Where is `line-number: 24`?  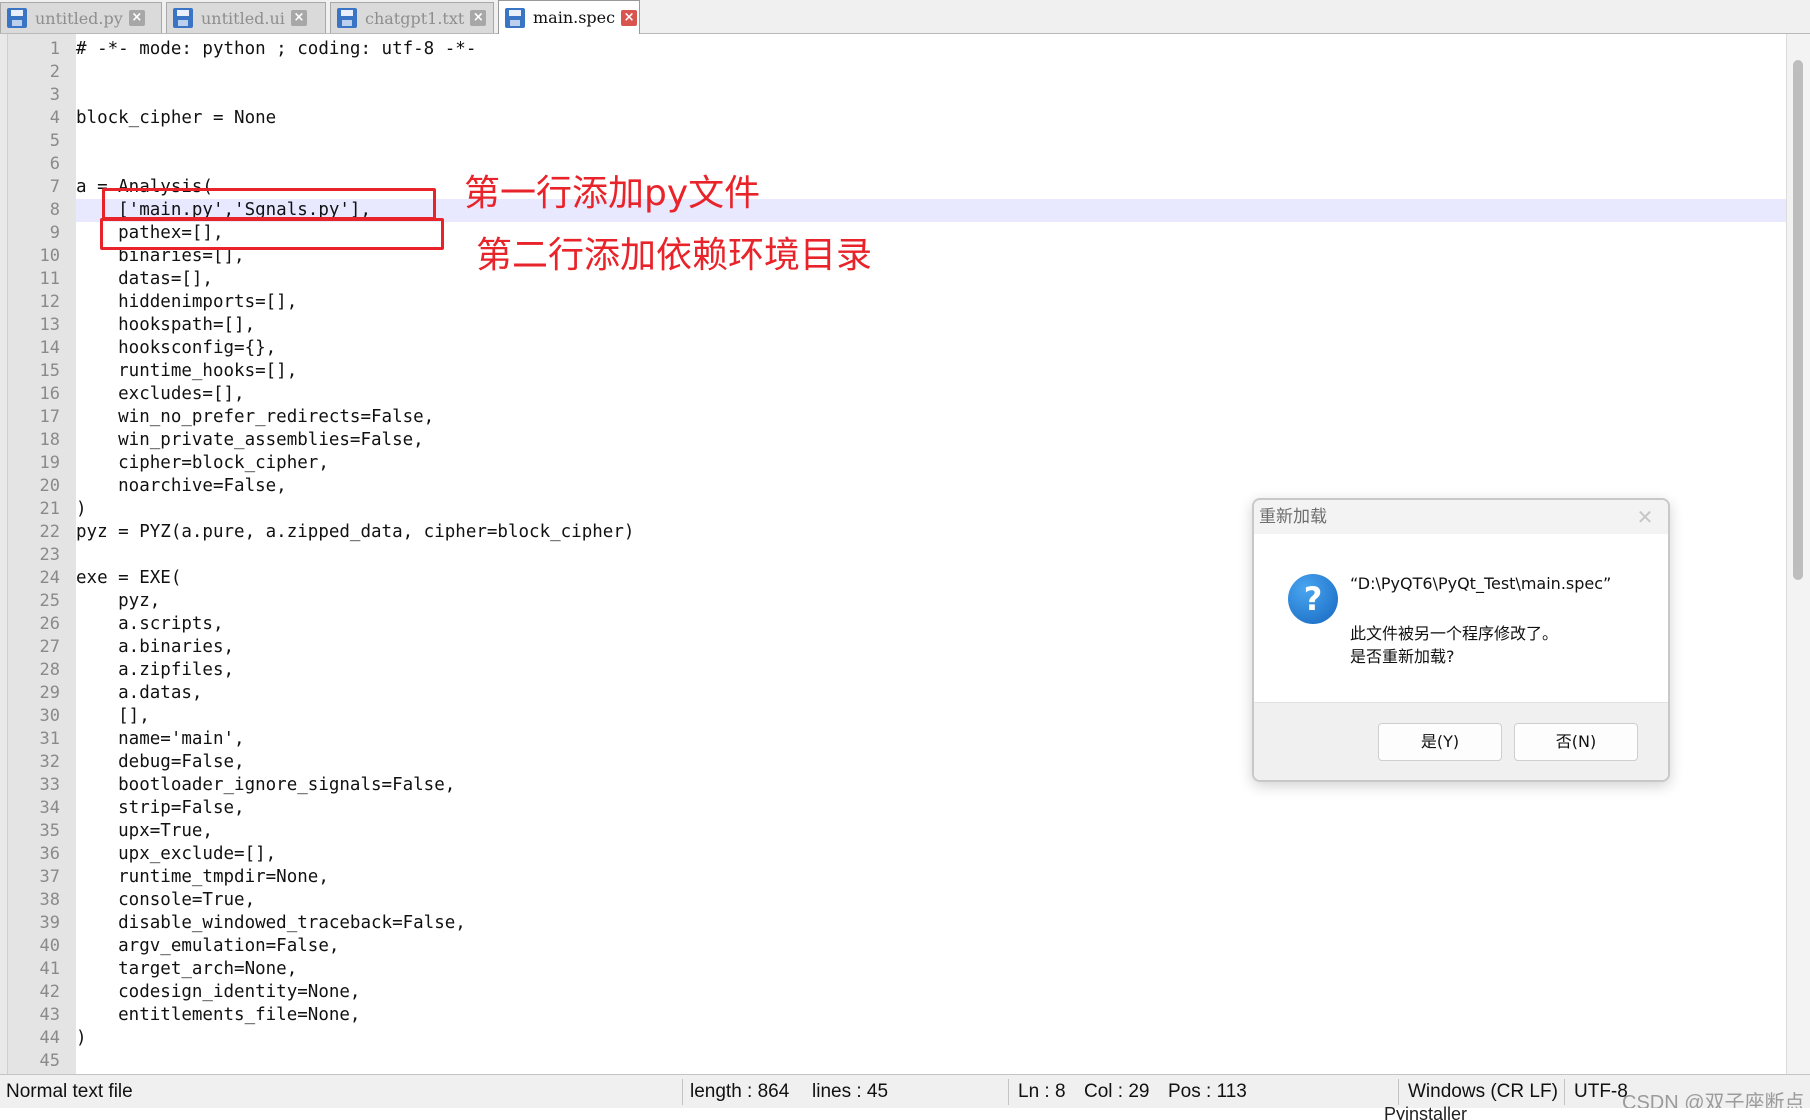
line-number: 24 is located at coordinates (49, 578).